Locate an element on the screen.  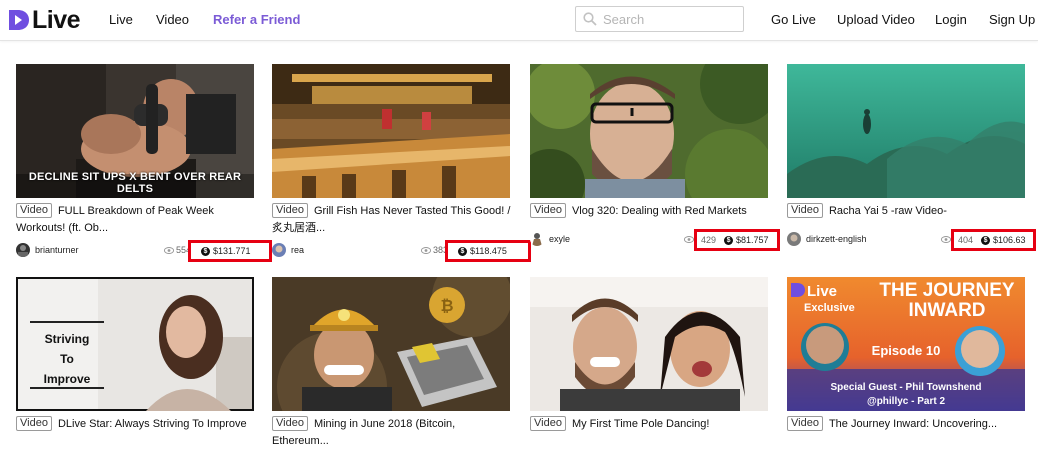
earnings-highlight: 429 $ $81.757 is located at coordinates (737, 240).